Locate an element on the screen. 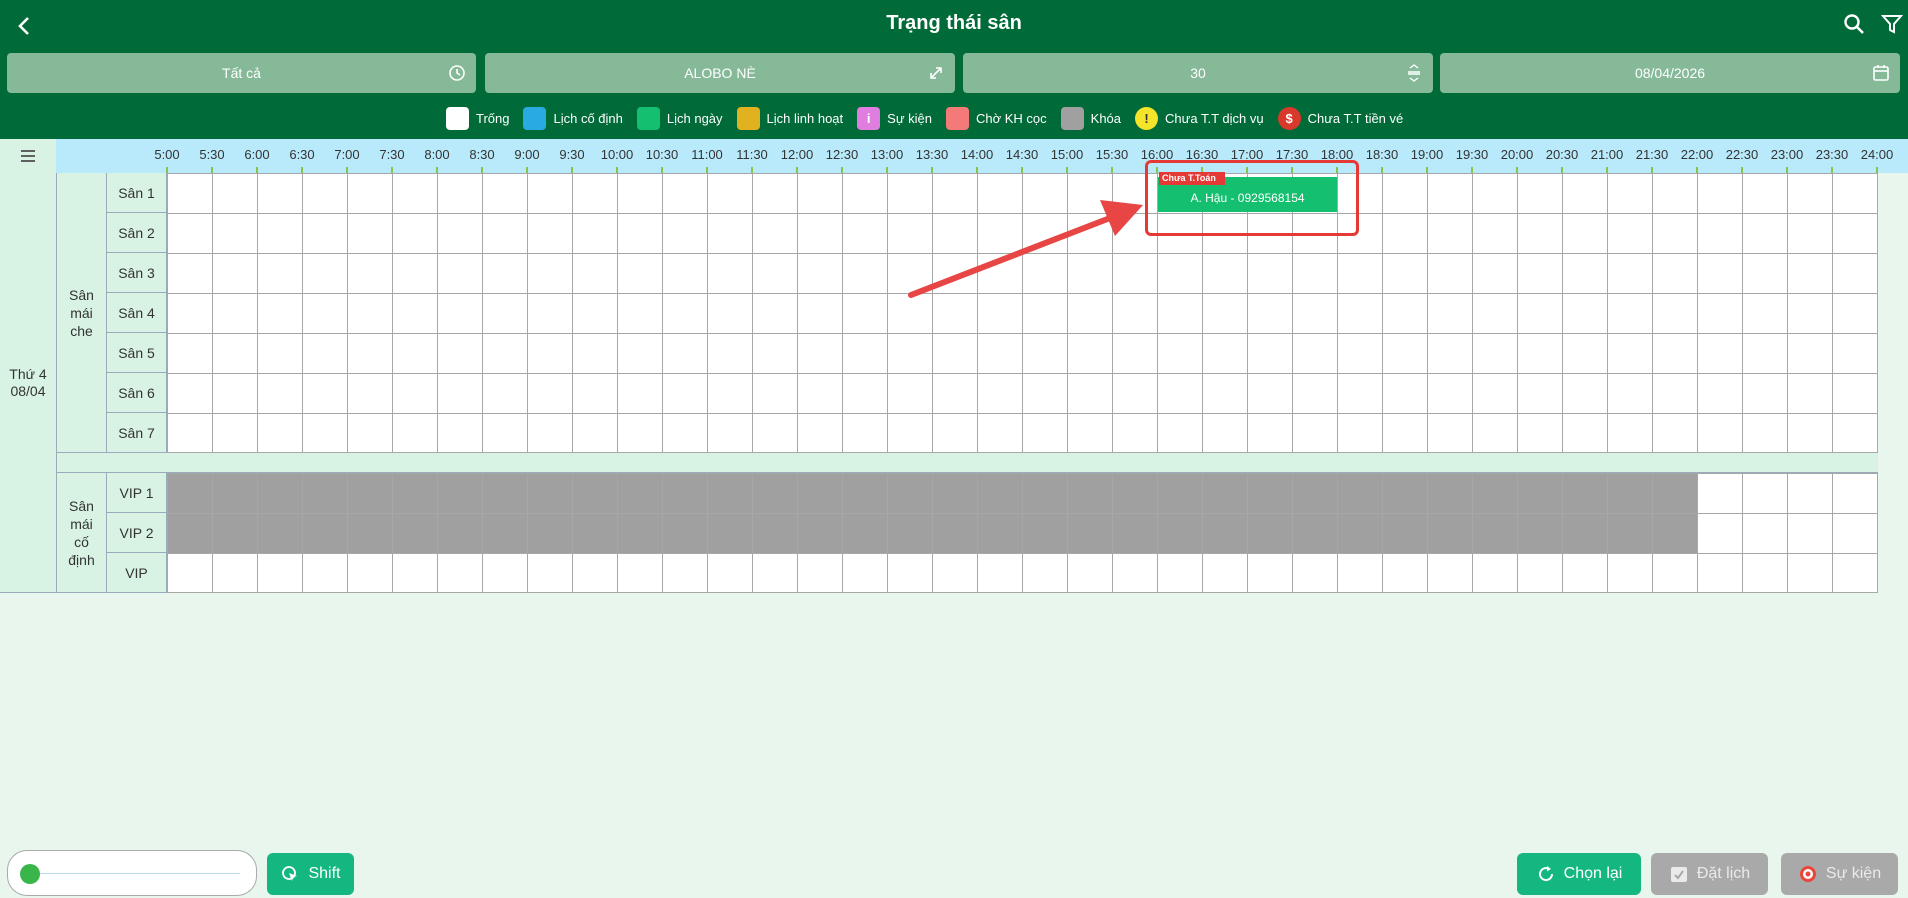 The image size is (1908, 898). court-label-san-7: Sân 7 is located at coordinates (137, 433).